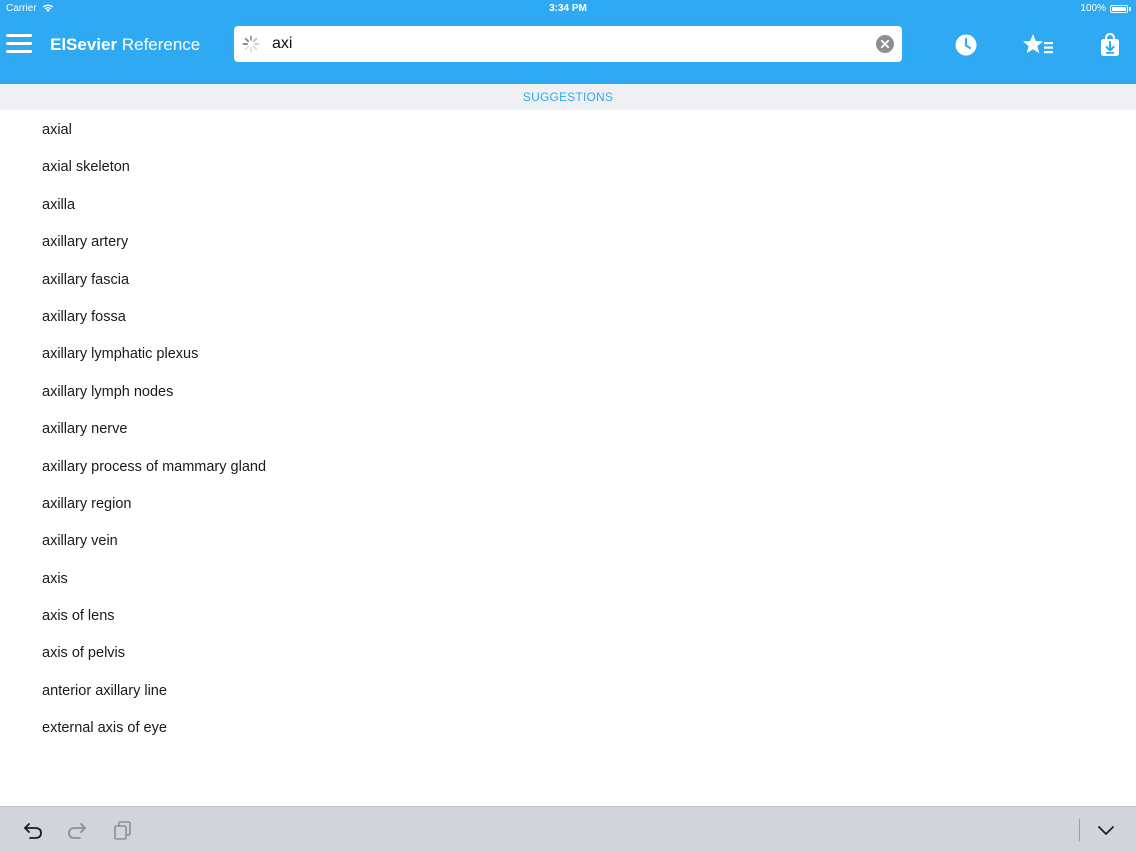  Describe the element at coordinates (568, 205) in the screenshot. I see `suggestion-item: axilla` at that location.